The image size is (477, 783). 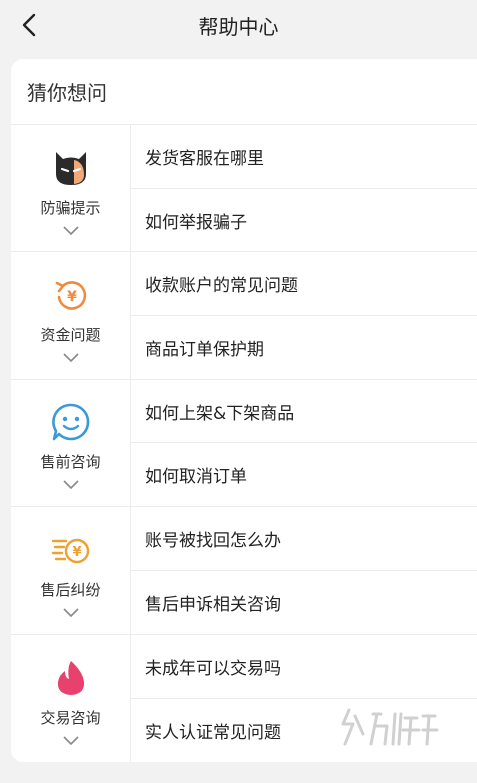 What do you see at coordinates (304, 219) in the screenshot?
I see `question-item: 如何举报骗子` at bounding box center [304, 219].